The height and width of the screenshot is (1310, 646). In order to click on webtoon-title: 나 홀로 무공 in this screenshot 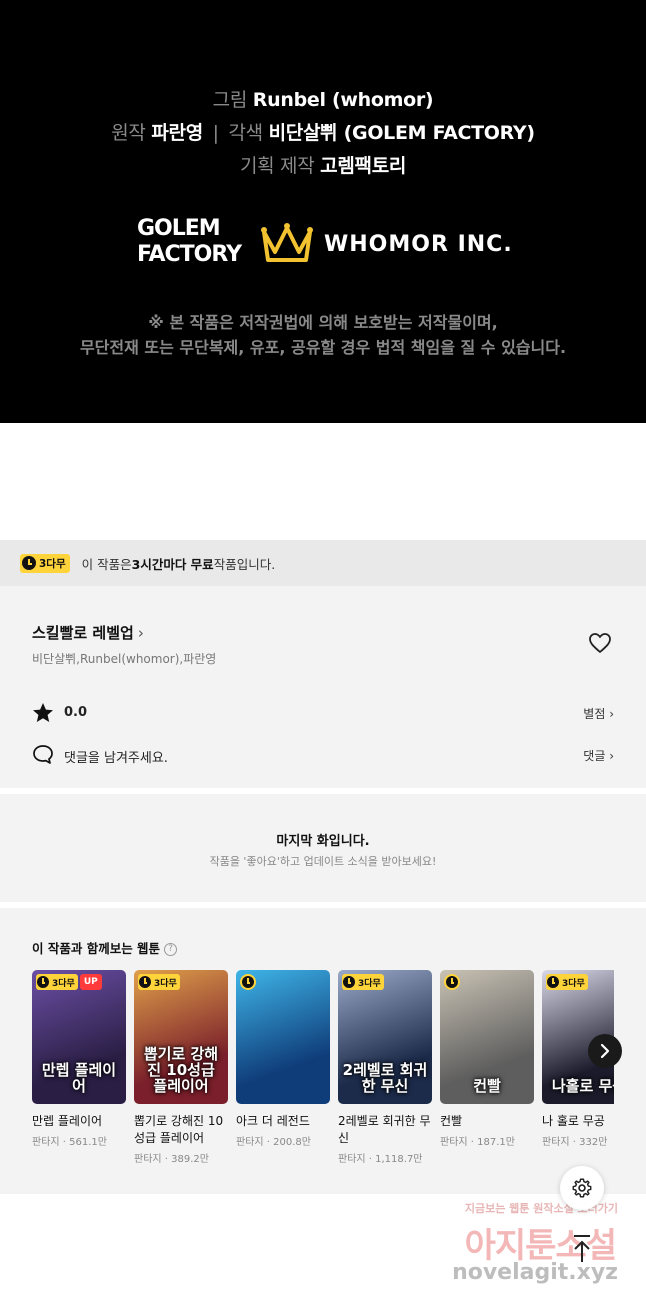, I will do `click(573, 1121)`.